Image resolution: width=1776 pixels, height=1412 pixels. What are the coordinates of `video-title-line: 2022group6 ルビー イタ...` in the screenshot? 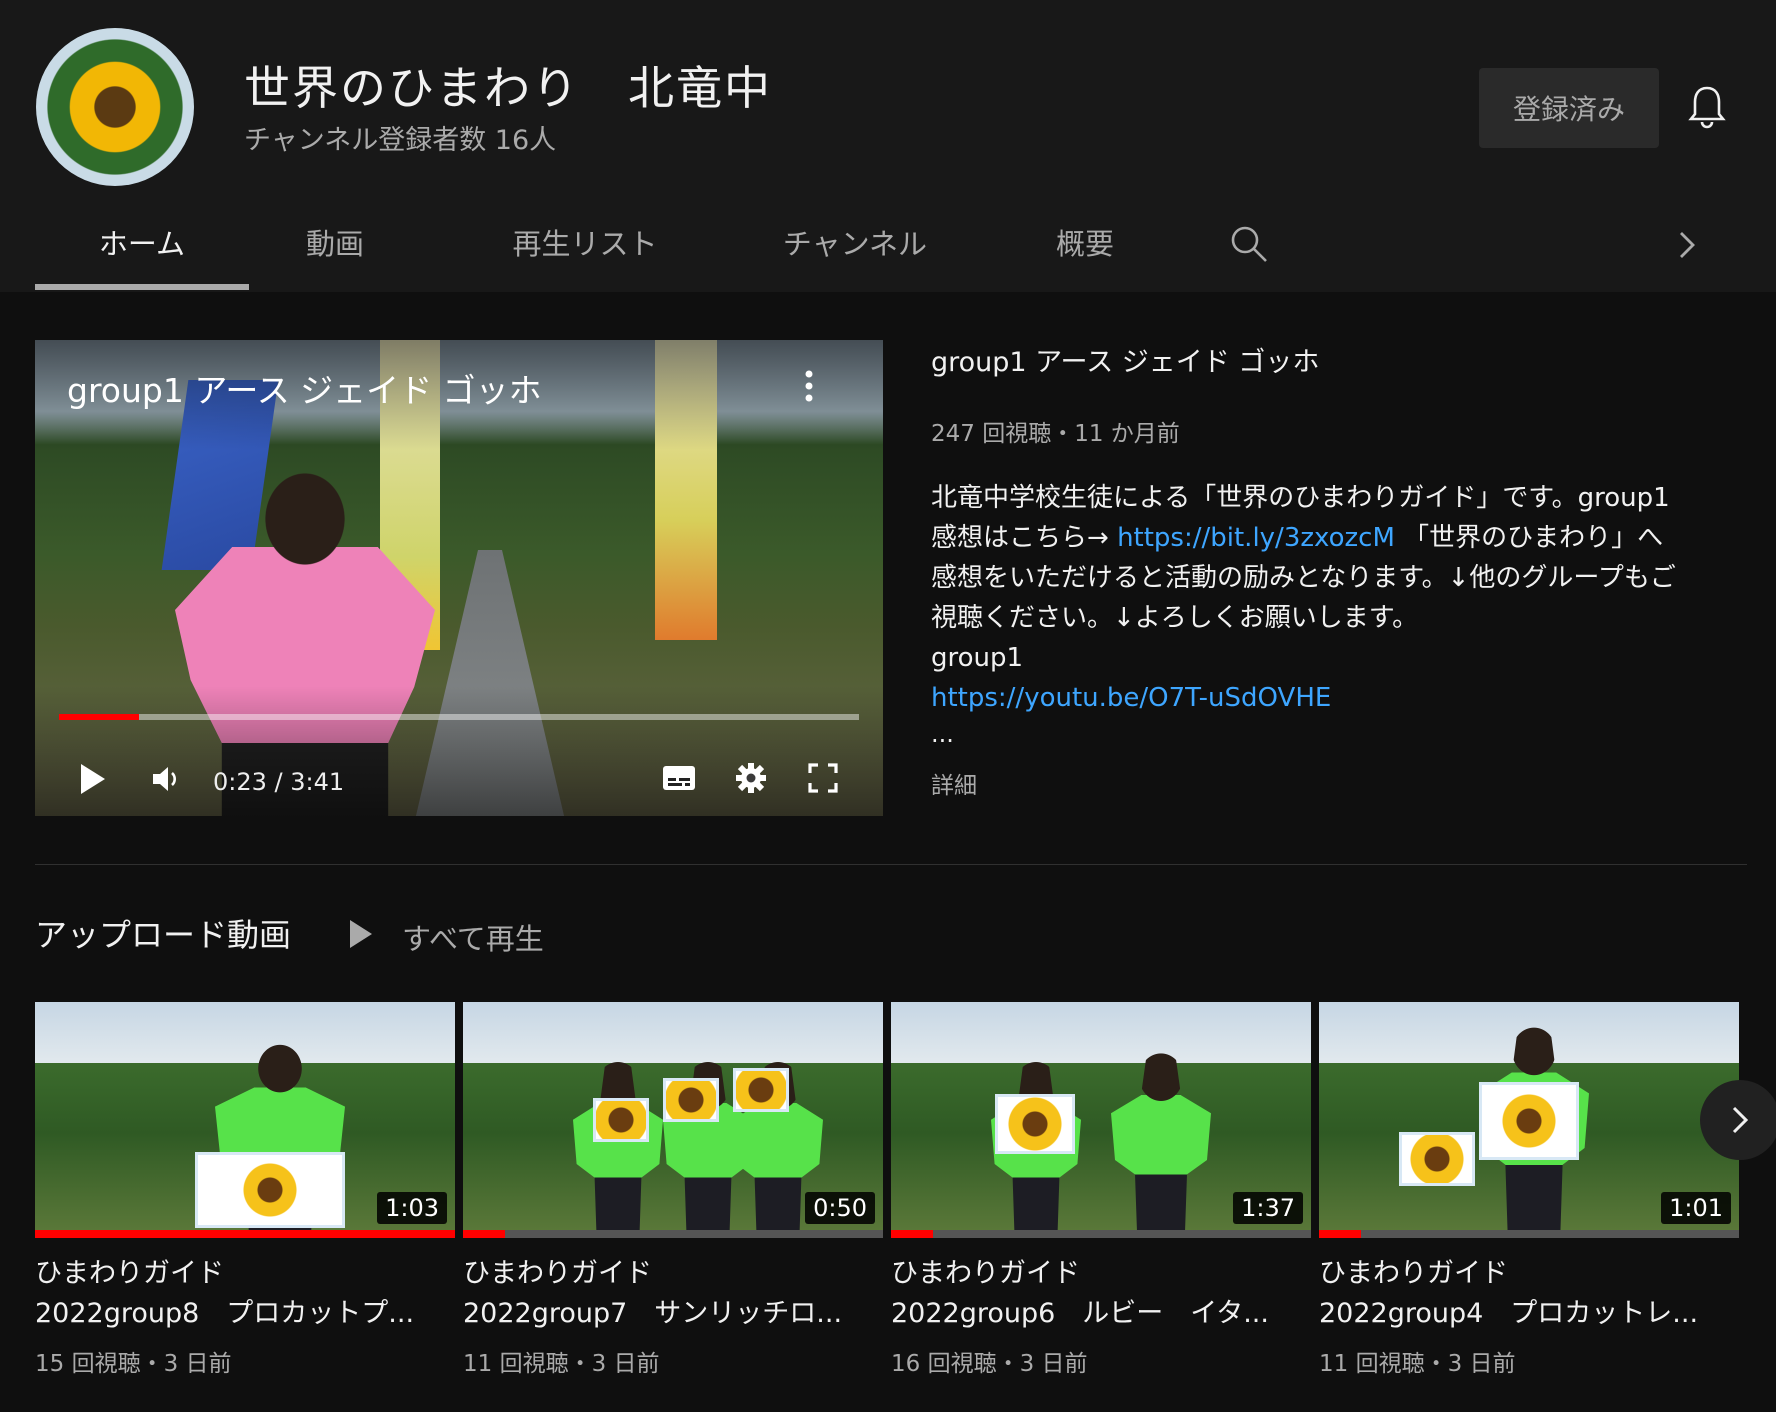 It's located at (1080, 1313).